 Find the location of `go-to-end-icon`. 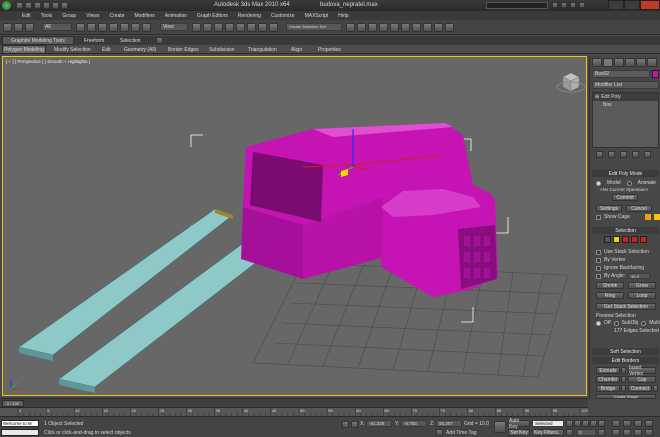

go-to-end-icon is located at coordinates (601, 423).